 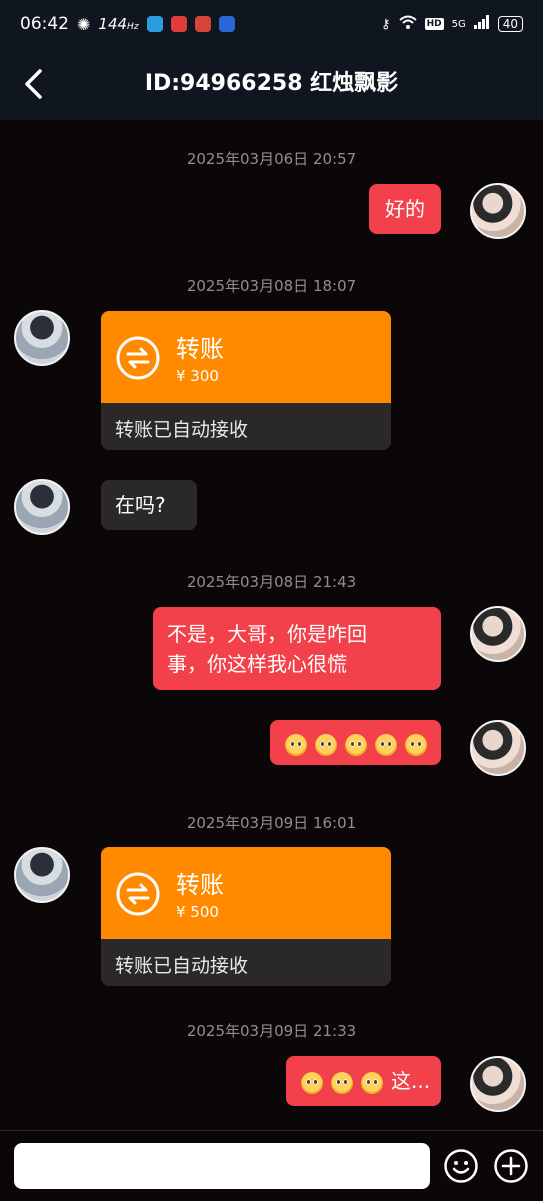 I want to click on input-bar, so click(x=271, y=1165).